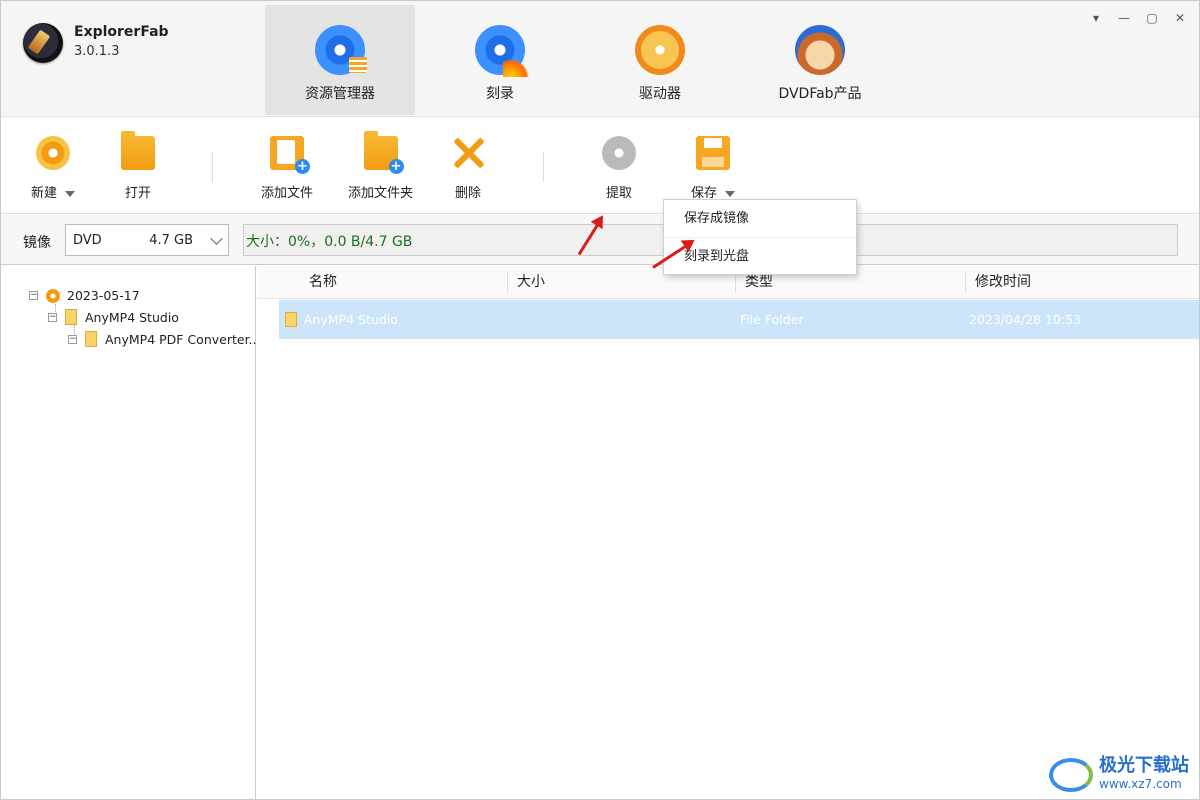 The image size is (1200, 800). What do you see at coordinates (772, 319) in the screenshot?
I see `cell-type: File Folder` at bounding box center [772, 319].